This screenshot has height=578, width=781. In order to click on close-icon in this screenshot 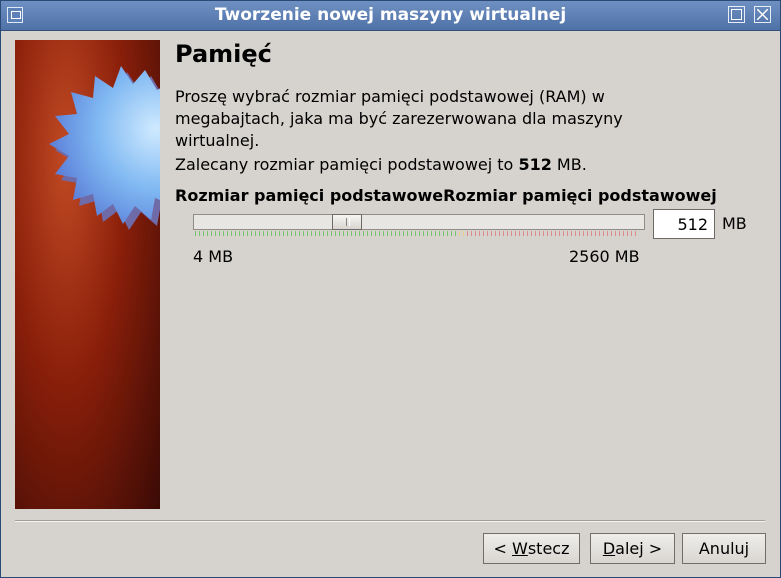, I will do `click(762, 14)`.